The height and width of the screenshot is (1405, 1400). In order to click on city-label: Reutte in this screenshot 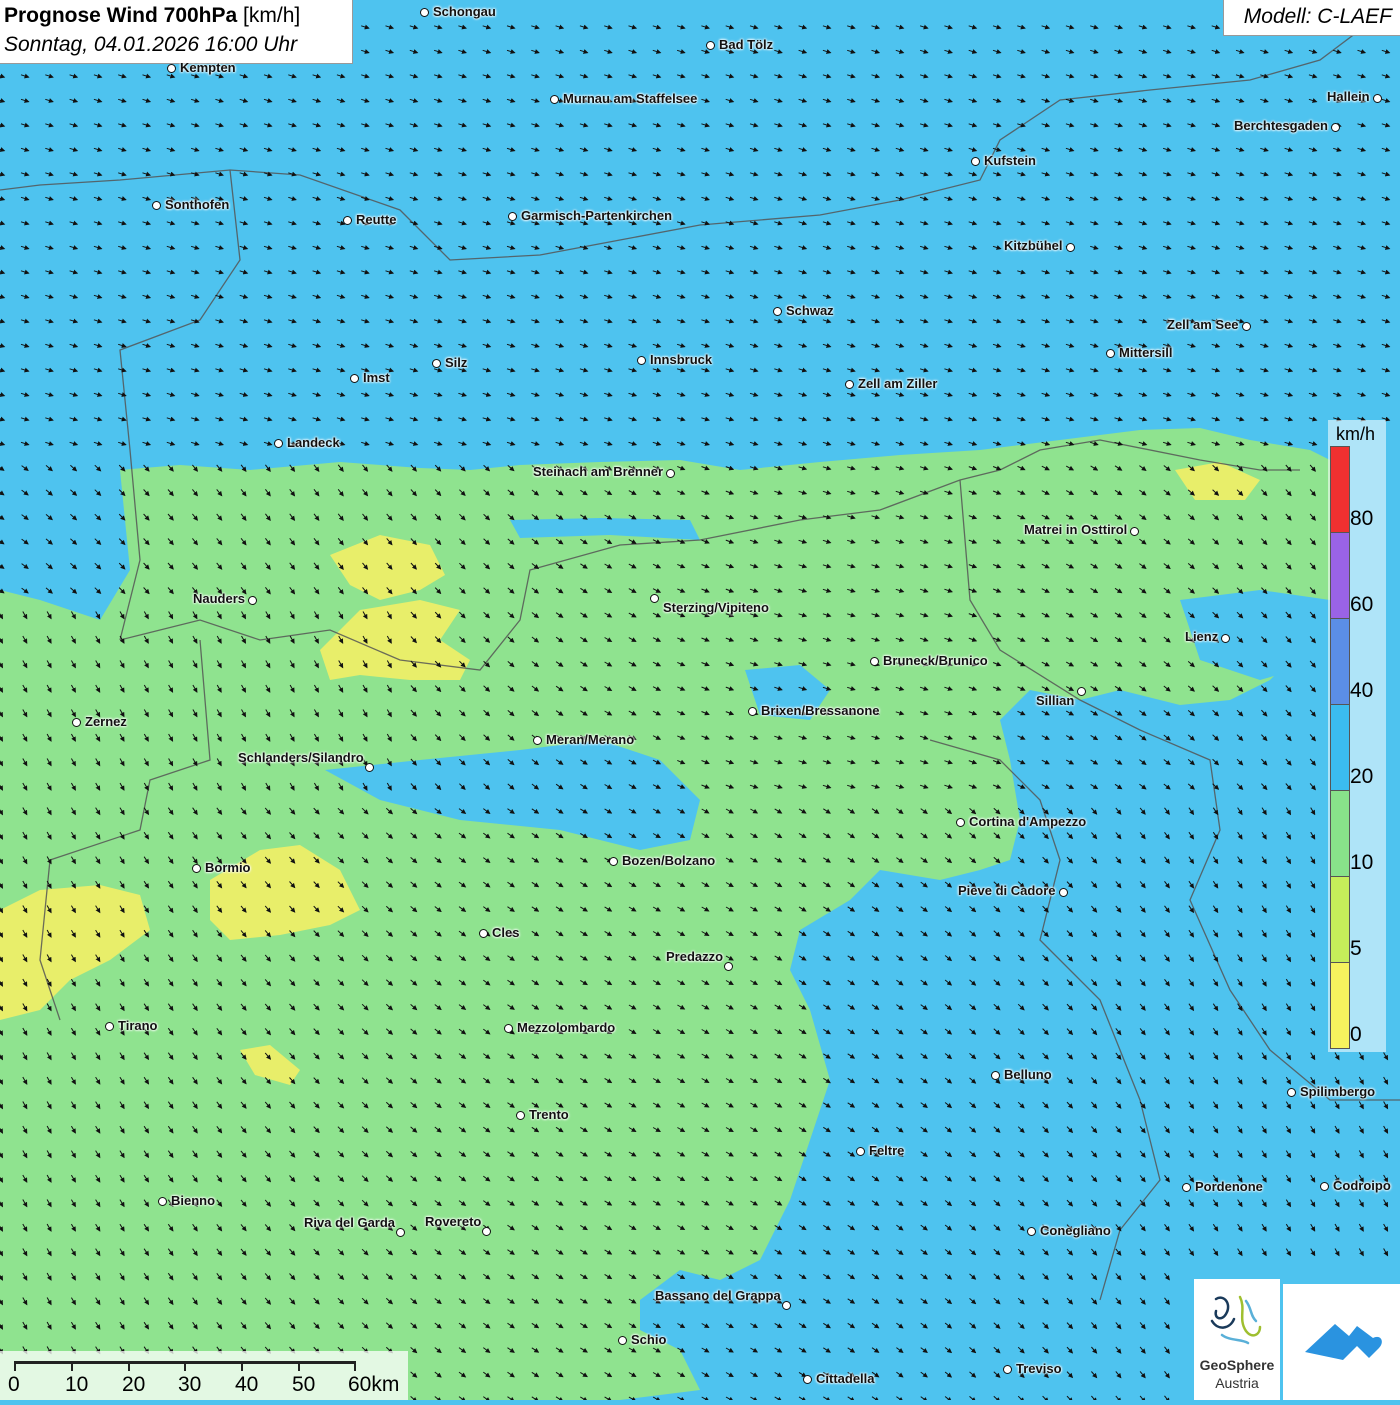, I will do `click(376, 219)`.